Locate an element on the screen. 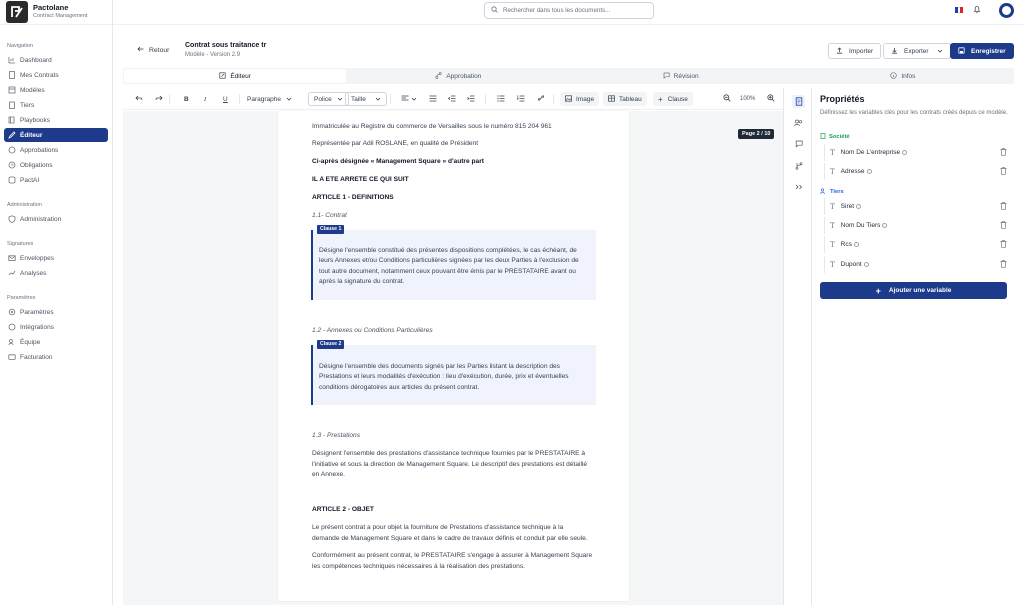 The width and height of the screenshot is (1024, 605). undo-button is located at coordinates (139, 99).